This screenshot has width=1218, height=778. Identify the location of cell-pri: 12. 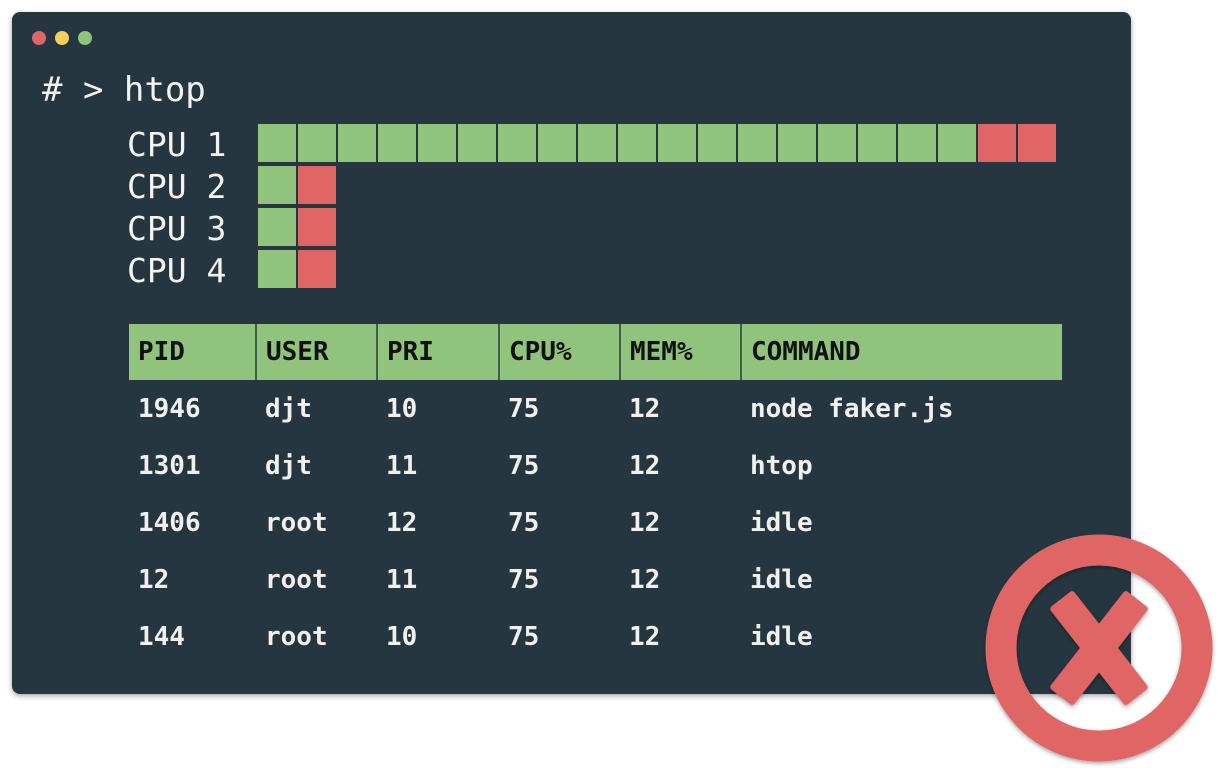
(402, 522).